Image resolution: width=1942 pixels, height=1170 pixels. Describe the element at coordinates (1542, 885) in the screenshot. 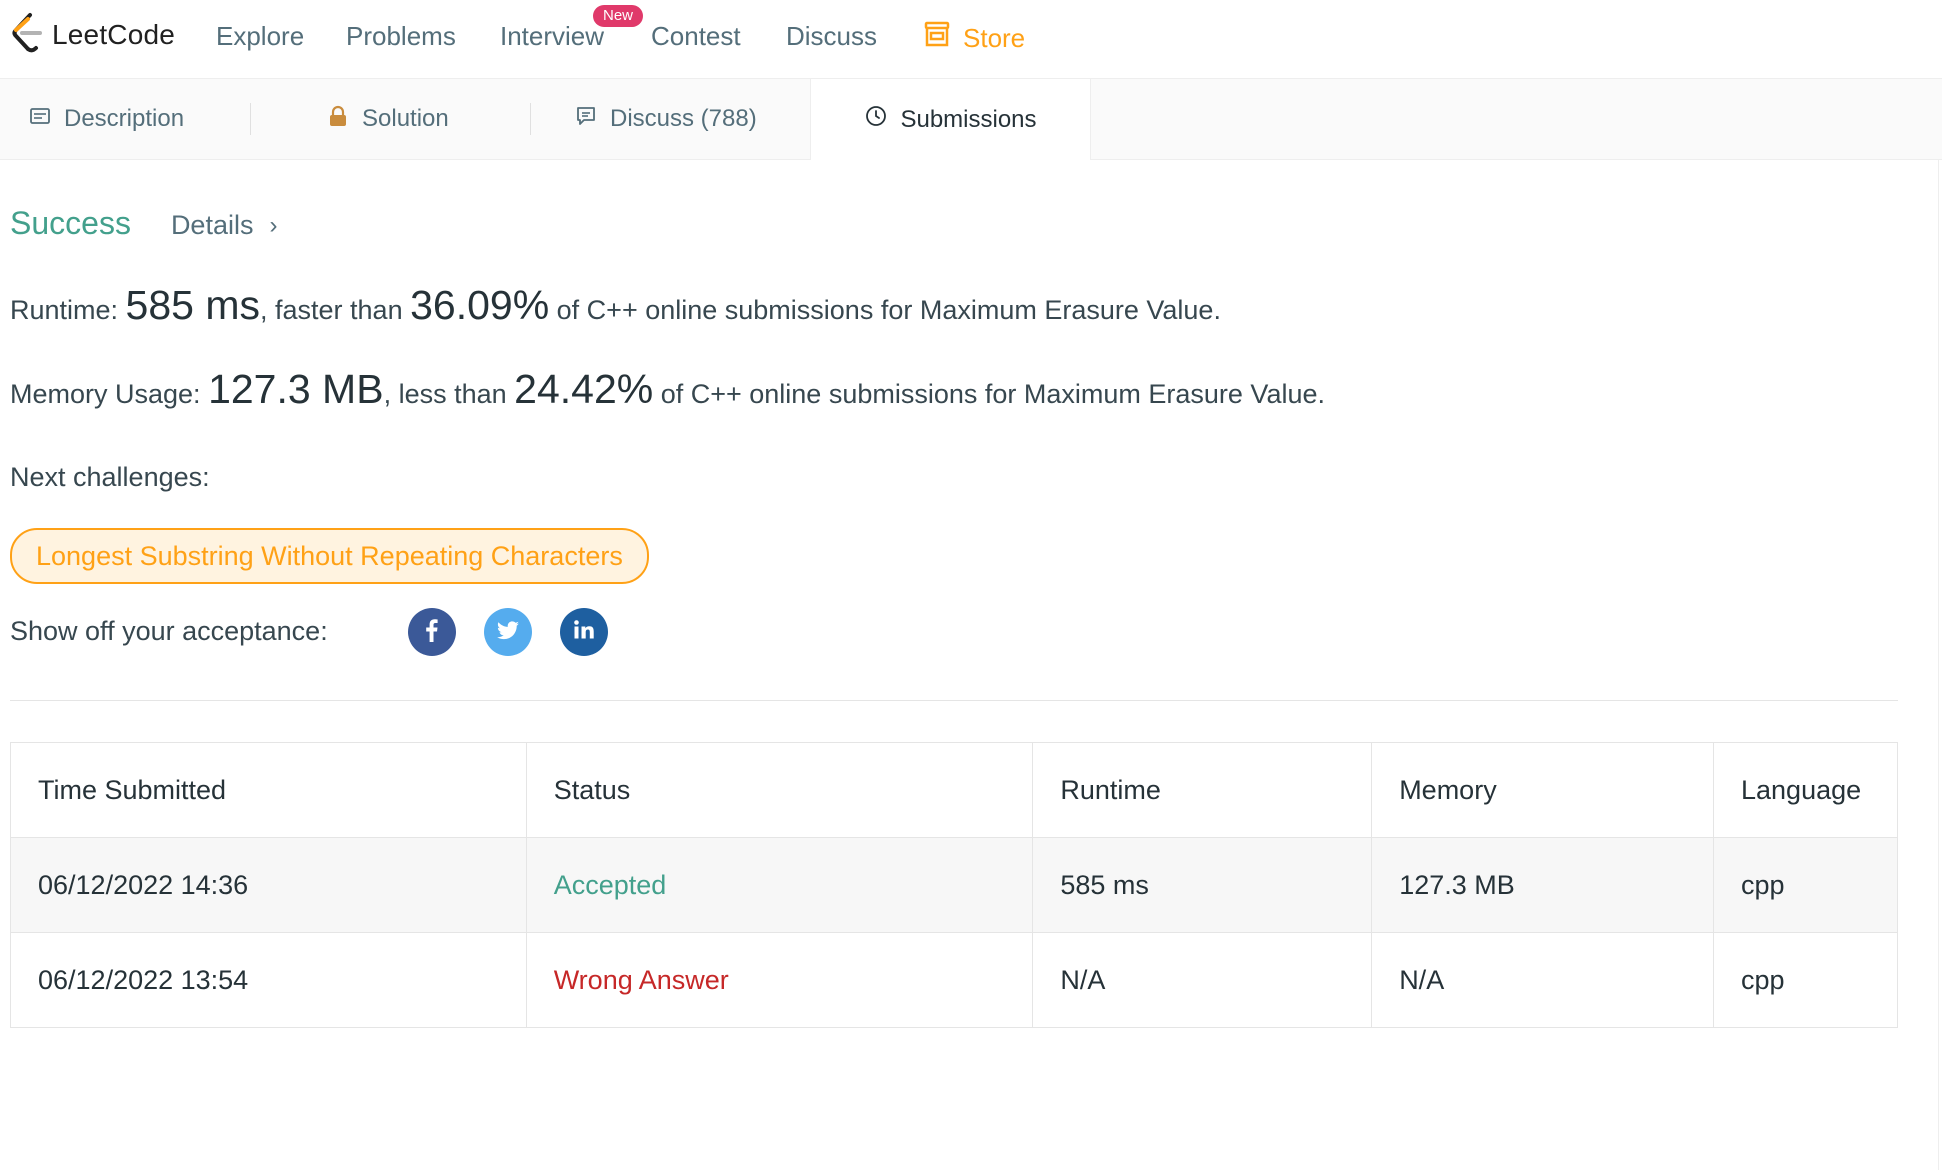

I see `submission-memory: 127.3 MB` at that location.